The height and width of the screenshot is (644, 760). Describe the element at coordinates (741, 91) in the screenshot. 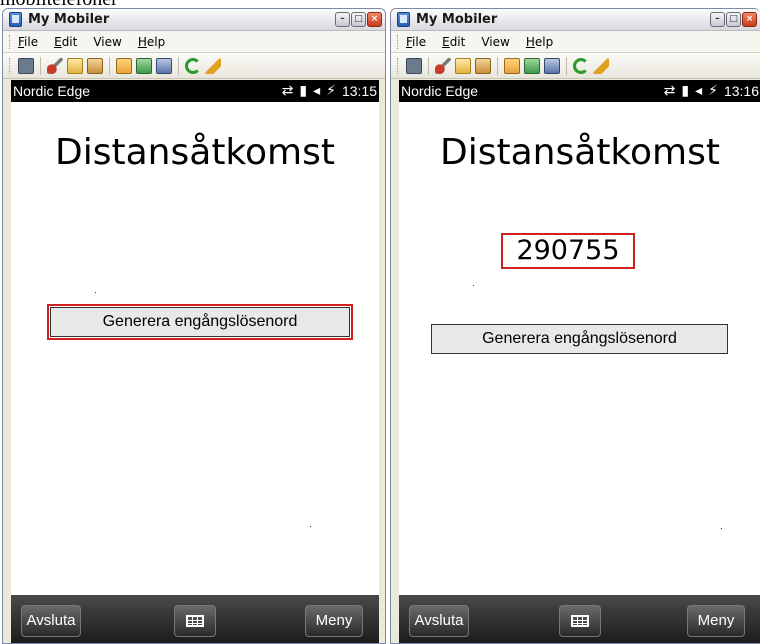

I see `clock: 13:16` at that location.